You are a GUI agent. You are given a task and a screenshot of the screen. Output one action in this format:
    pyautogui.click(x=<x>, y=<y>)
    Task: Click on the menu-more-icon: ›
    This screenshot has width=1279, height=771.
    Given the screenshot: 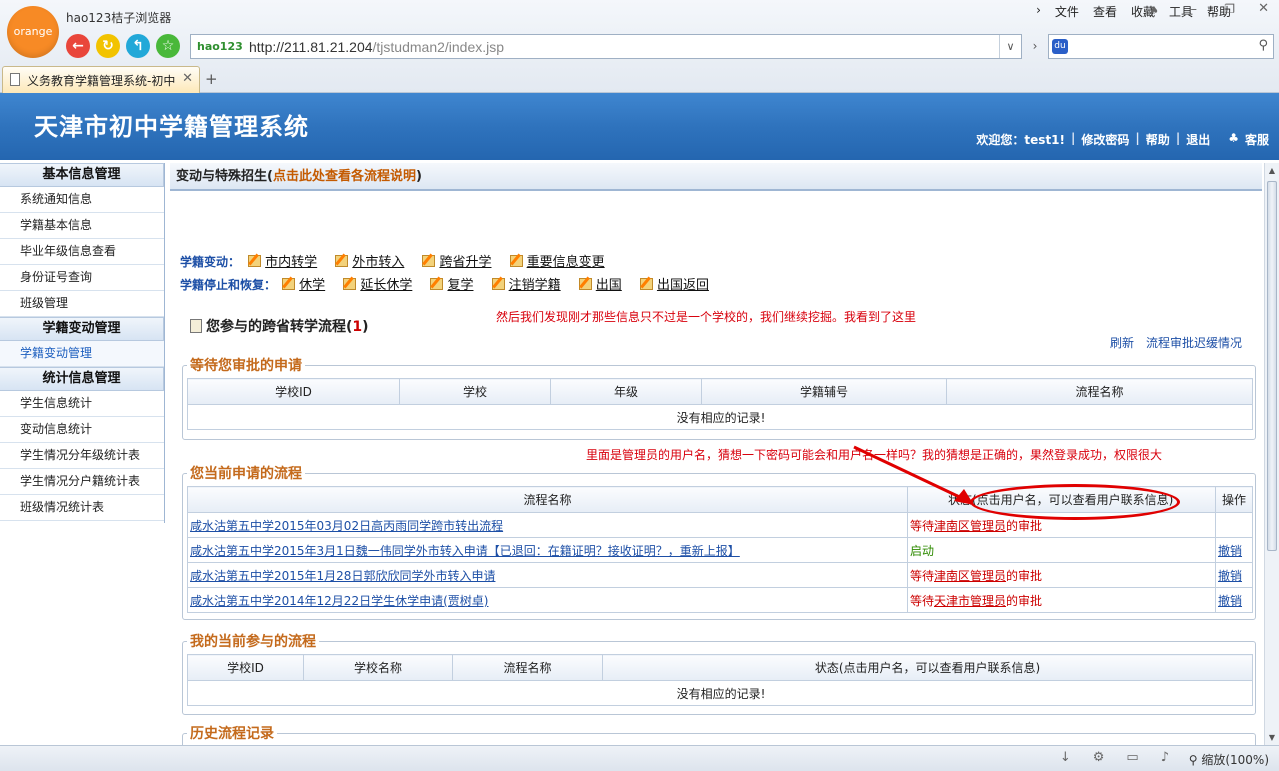 What is the action you would take?
    pyautogui.click(x=1038, y=11)
    